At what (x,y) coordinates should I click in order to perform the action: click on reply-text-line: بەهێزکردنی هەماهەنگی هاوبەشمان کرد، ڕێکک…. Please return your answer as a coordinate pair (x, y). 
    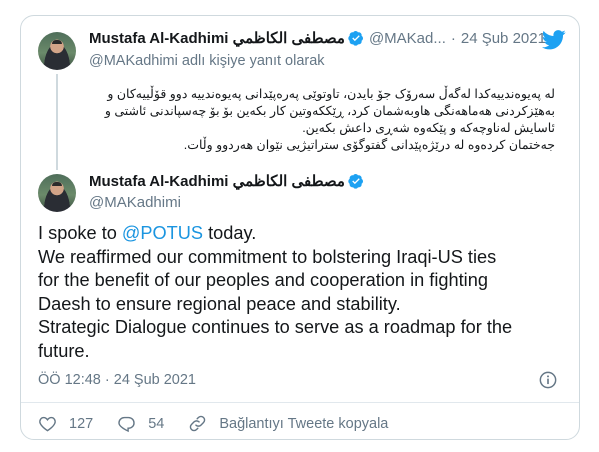
    Looking at the image, I should click on (329, 111).